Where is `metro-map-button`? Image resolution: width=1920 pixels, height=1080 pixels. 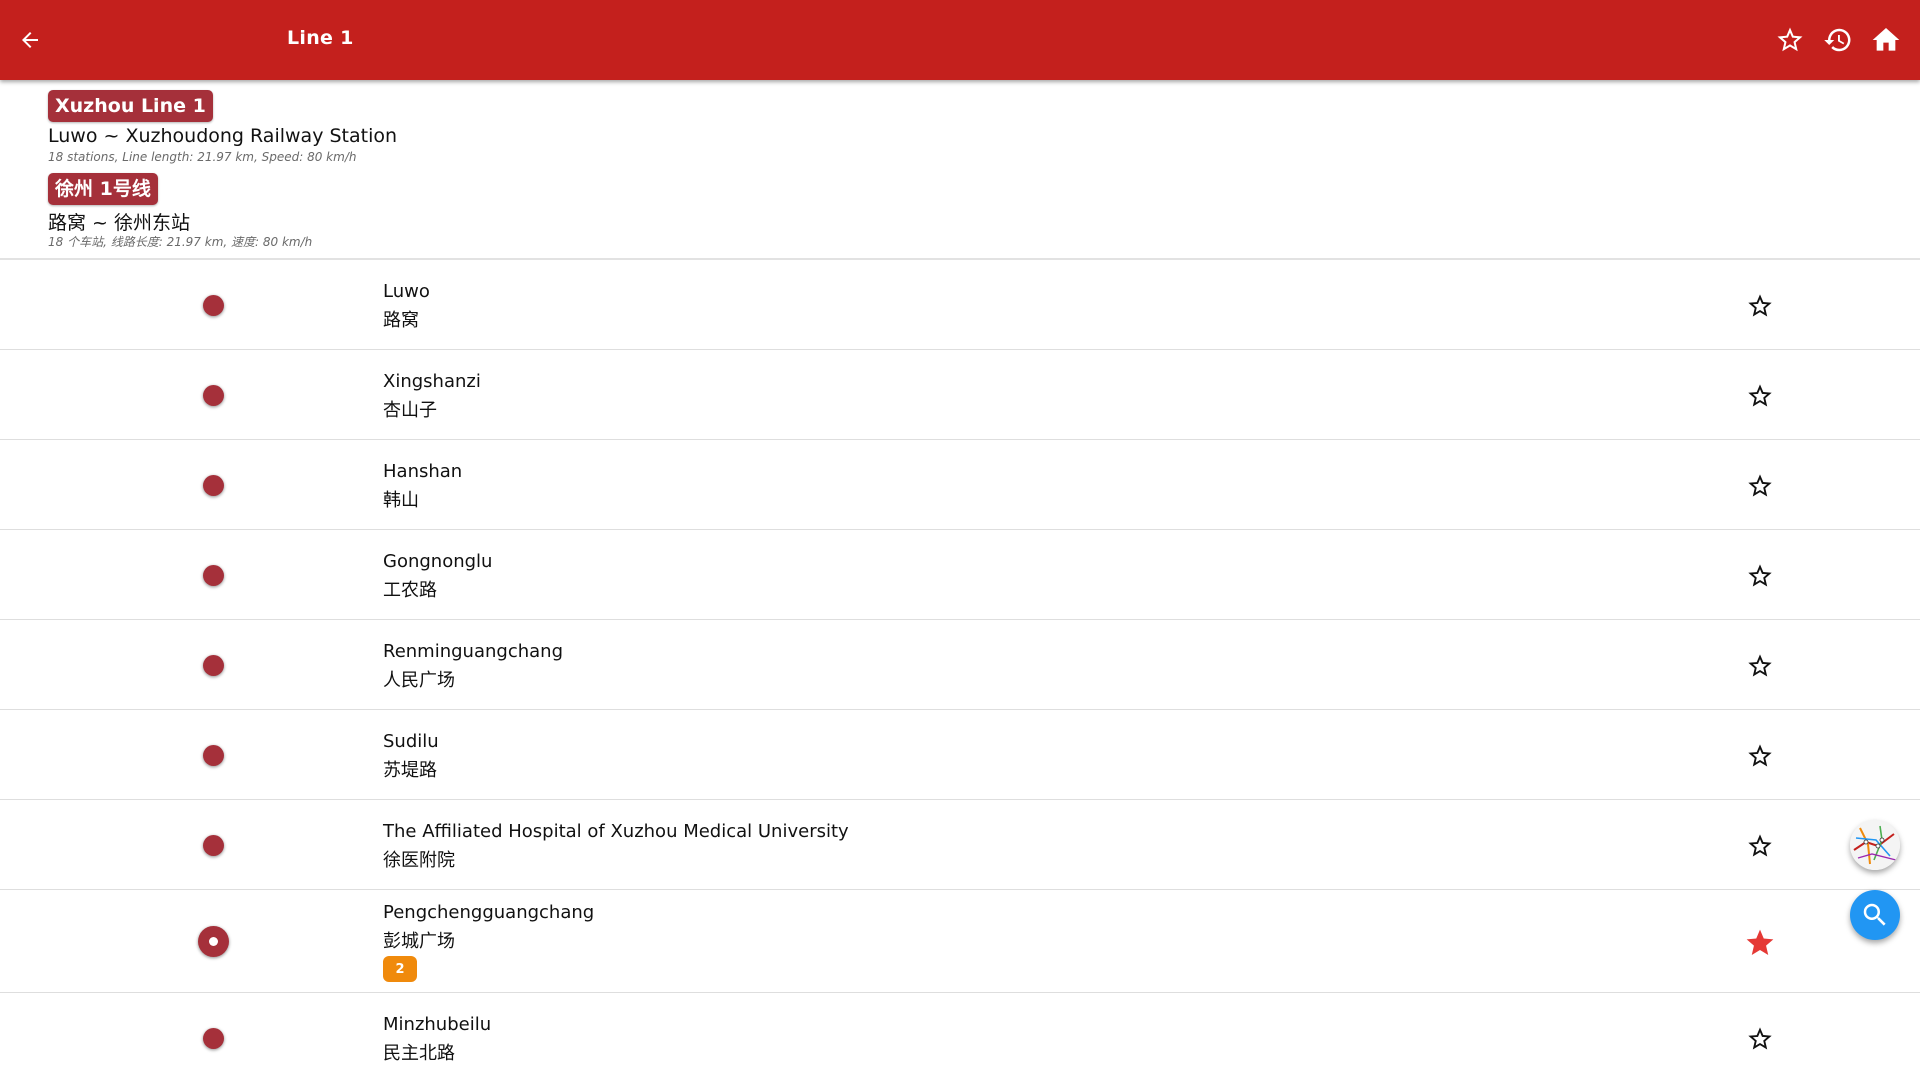 metro-map-button is located at coordinates (1875, 845).